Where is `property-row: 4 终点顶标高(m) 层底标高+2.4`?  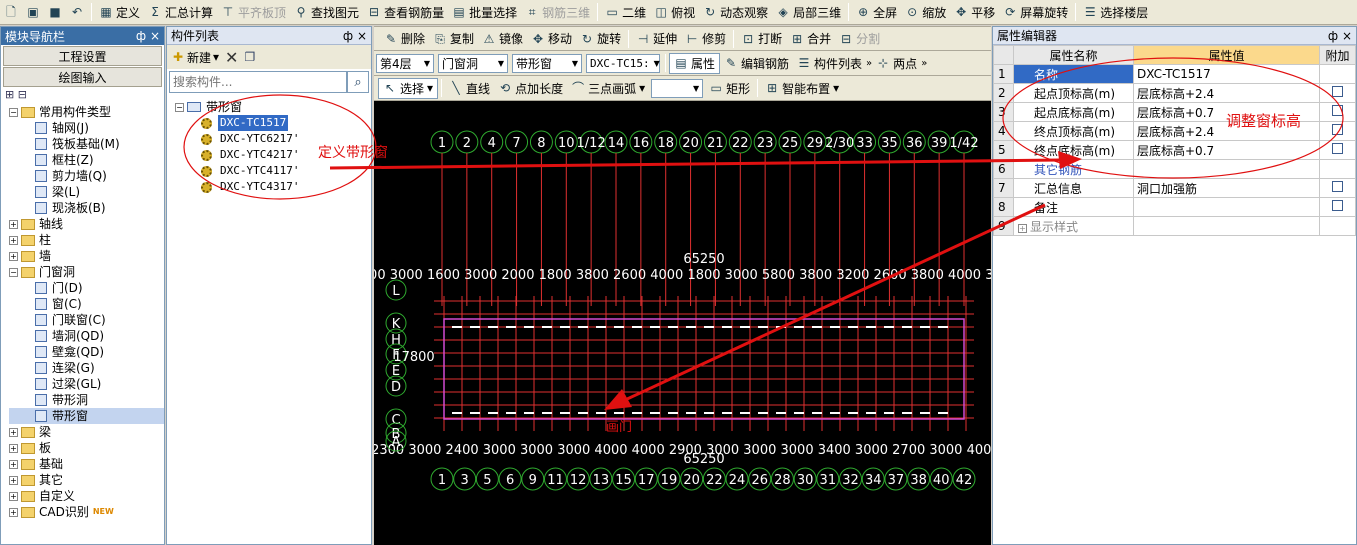
property-row: 4 终点顶标高(m) 层底标高+2.4 is located at coordinates (1174, 131).